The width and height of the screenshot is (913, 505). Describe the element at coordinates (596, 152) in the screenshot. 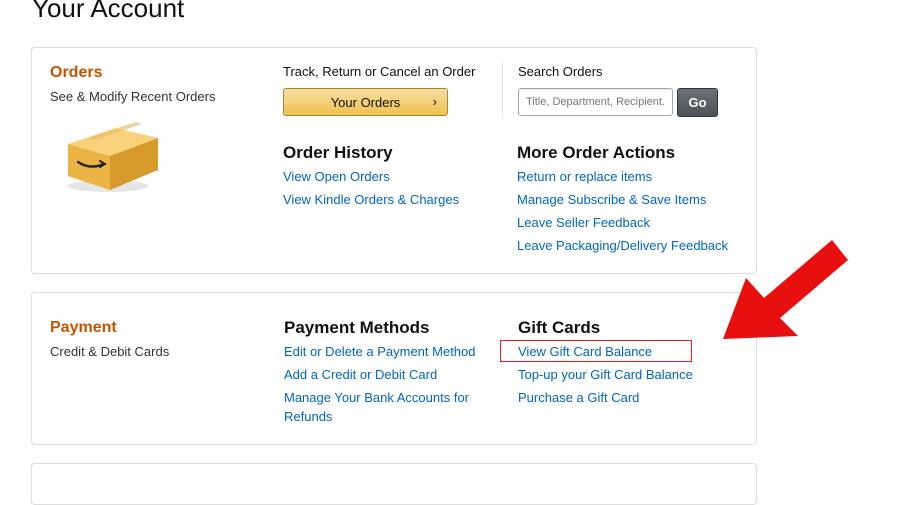

I see `more-order-actions-heading: More Order Actions` at that location.